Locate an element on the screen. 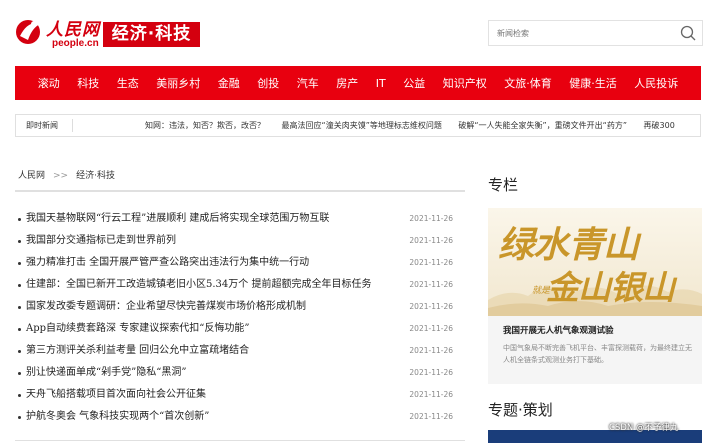  list-item: 国家发改委专题调研：企业希望尽快完善煤炭市场价格形成机制 2021-11-26 is located at coordinates (238, 307).